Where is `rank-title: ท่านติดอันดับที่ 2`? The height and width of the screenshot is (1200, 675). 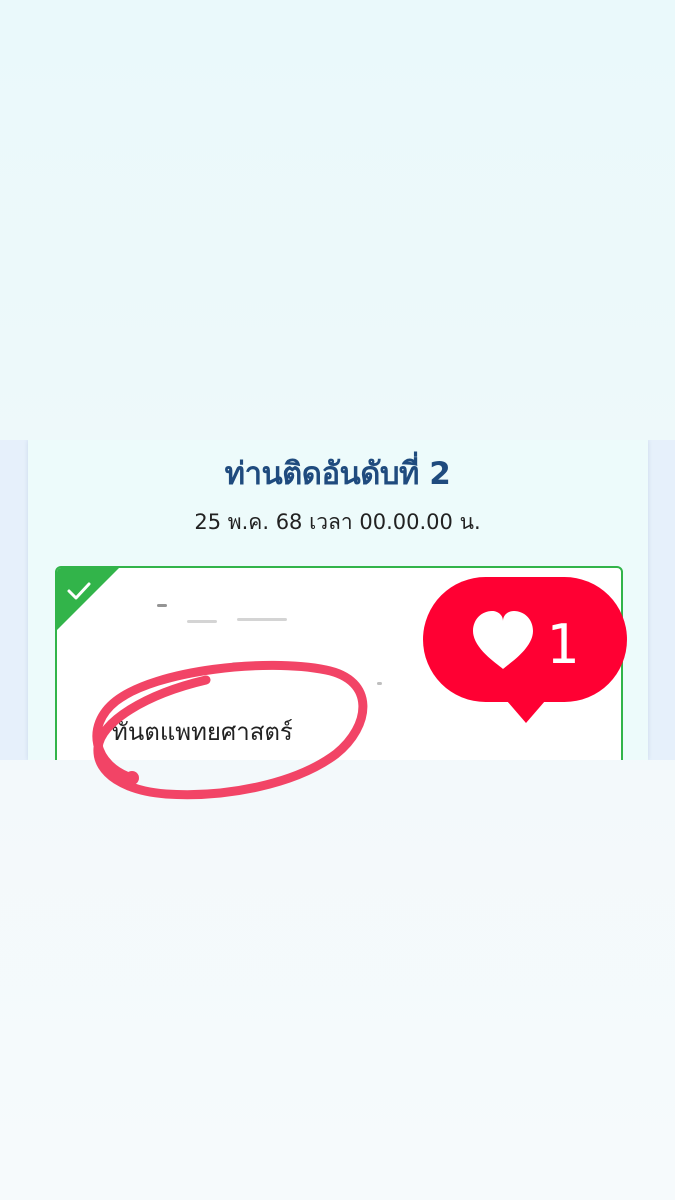 rank-title: ท่านติดอันดับที่ 2 is located at coordinates (337, 474).